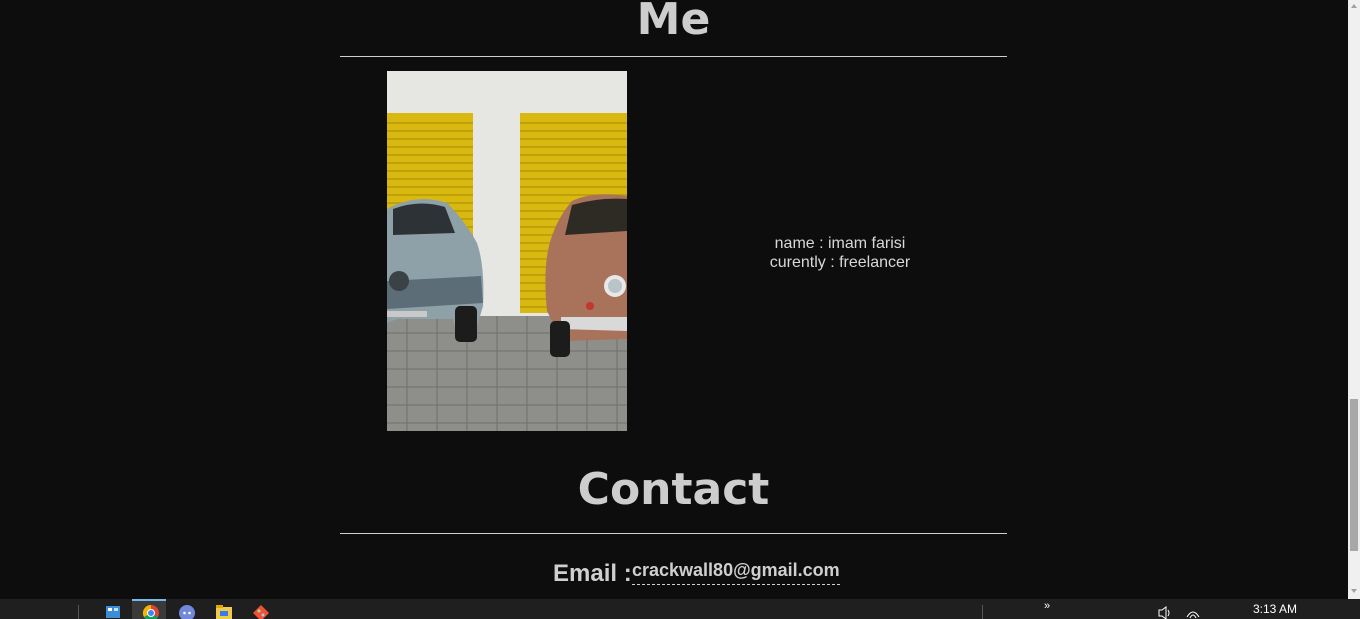 This screenshot has width=1360, height=619. I want to click on me-section-title: Me, so click(673, 22).